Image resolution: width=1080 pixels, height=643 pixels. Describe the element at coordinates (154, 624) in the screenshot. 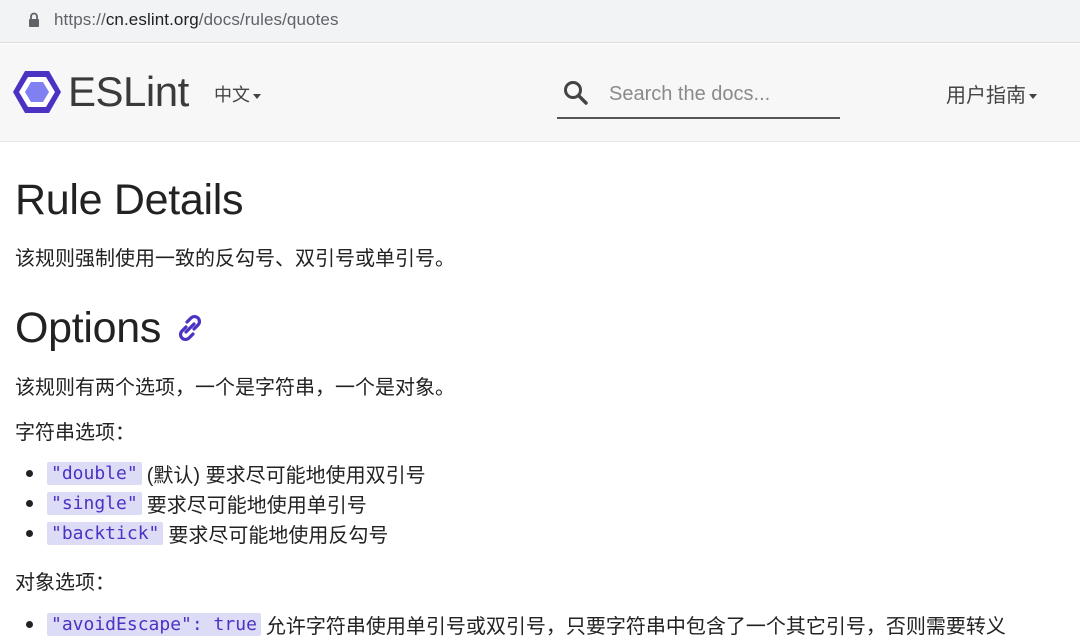

I see `code-inline: "avoidEscape": true` at that location.